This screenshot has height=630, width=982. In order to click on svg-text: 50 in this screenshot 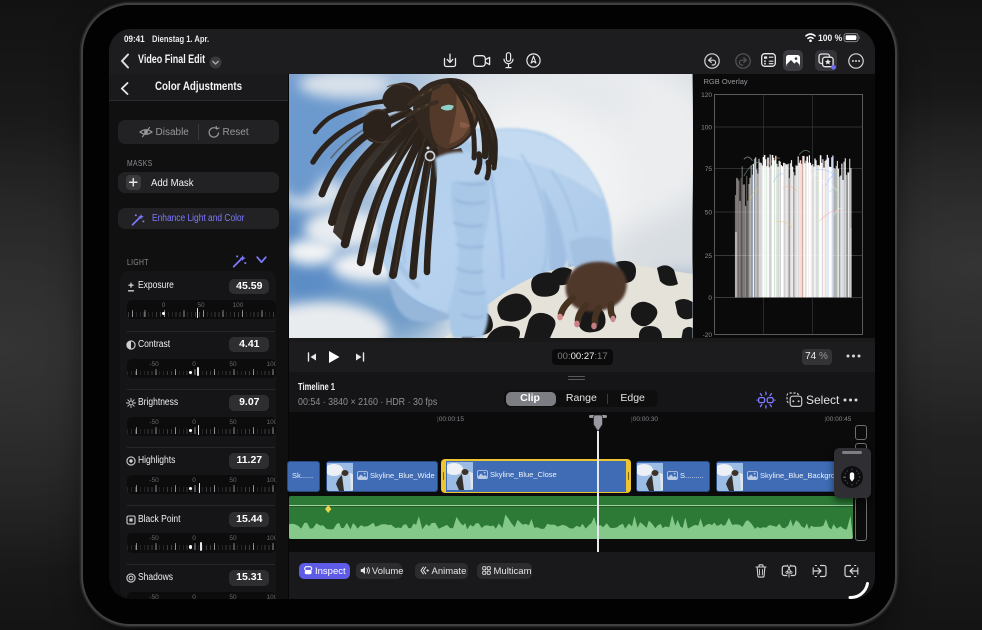, I will do `click(708, 212)`.